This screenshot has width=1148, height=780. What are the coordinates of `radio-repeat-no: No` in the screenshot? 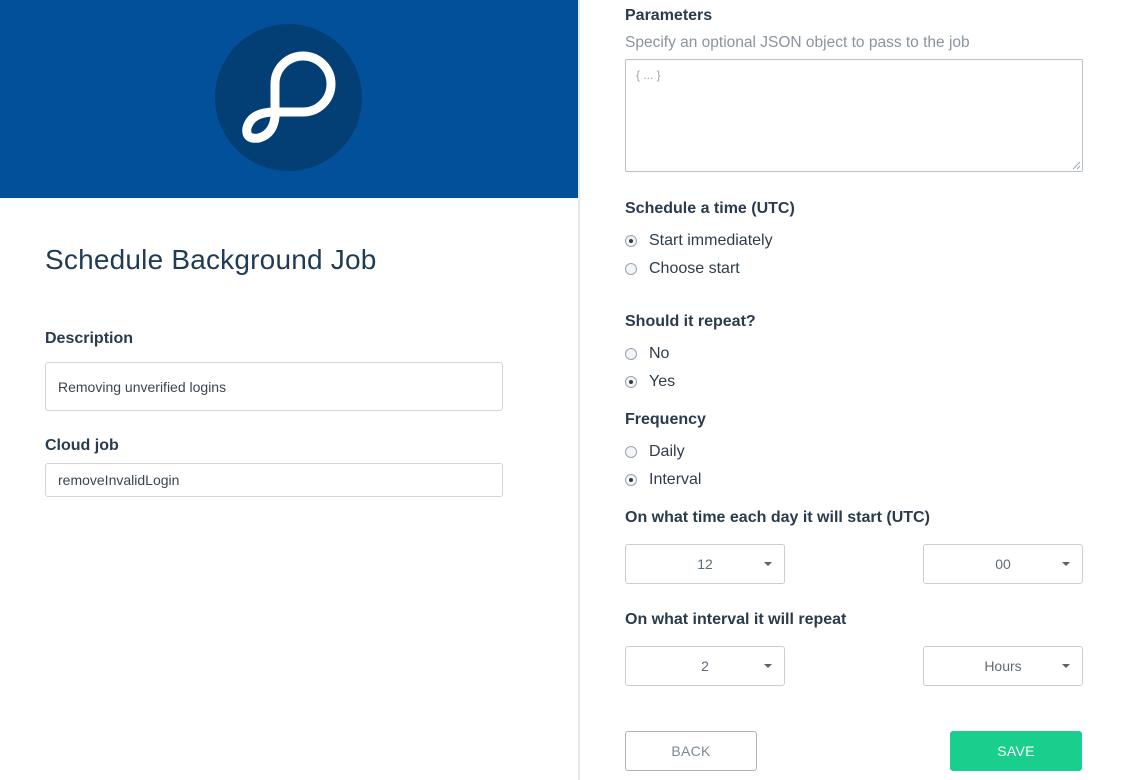 It's located at (647, 354).